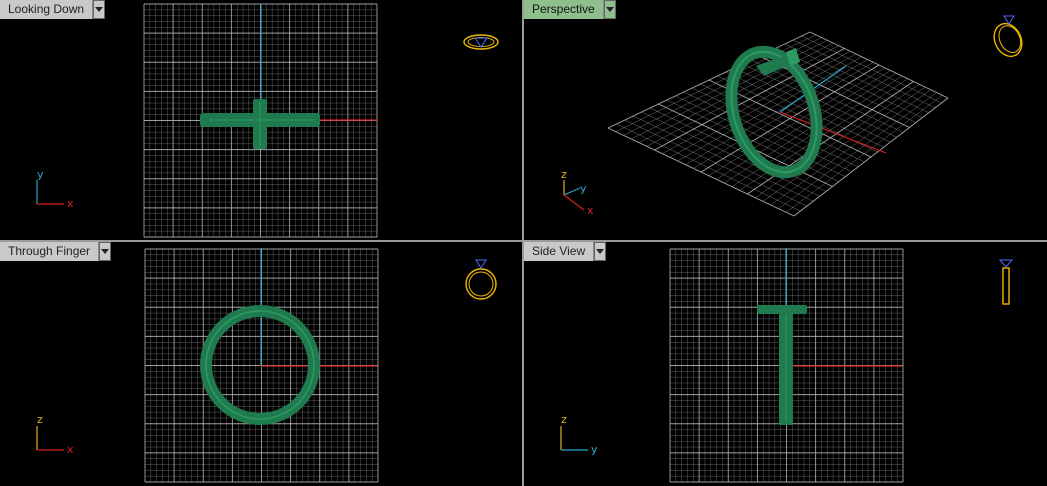 The height and width of the screenshot is (486, 1047). What do you see at coordinates (594, 449) in the screenshot?
I see `axis-label-h: y` at bounding box center [594, 449].